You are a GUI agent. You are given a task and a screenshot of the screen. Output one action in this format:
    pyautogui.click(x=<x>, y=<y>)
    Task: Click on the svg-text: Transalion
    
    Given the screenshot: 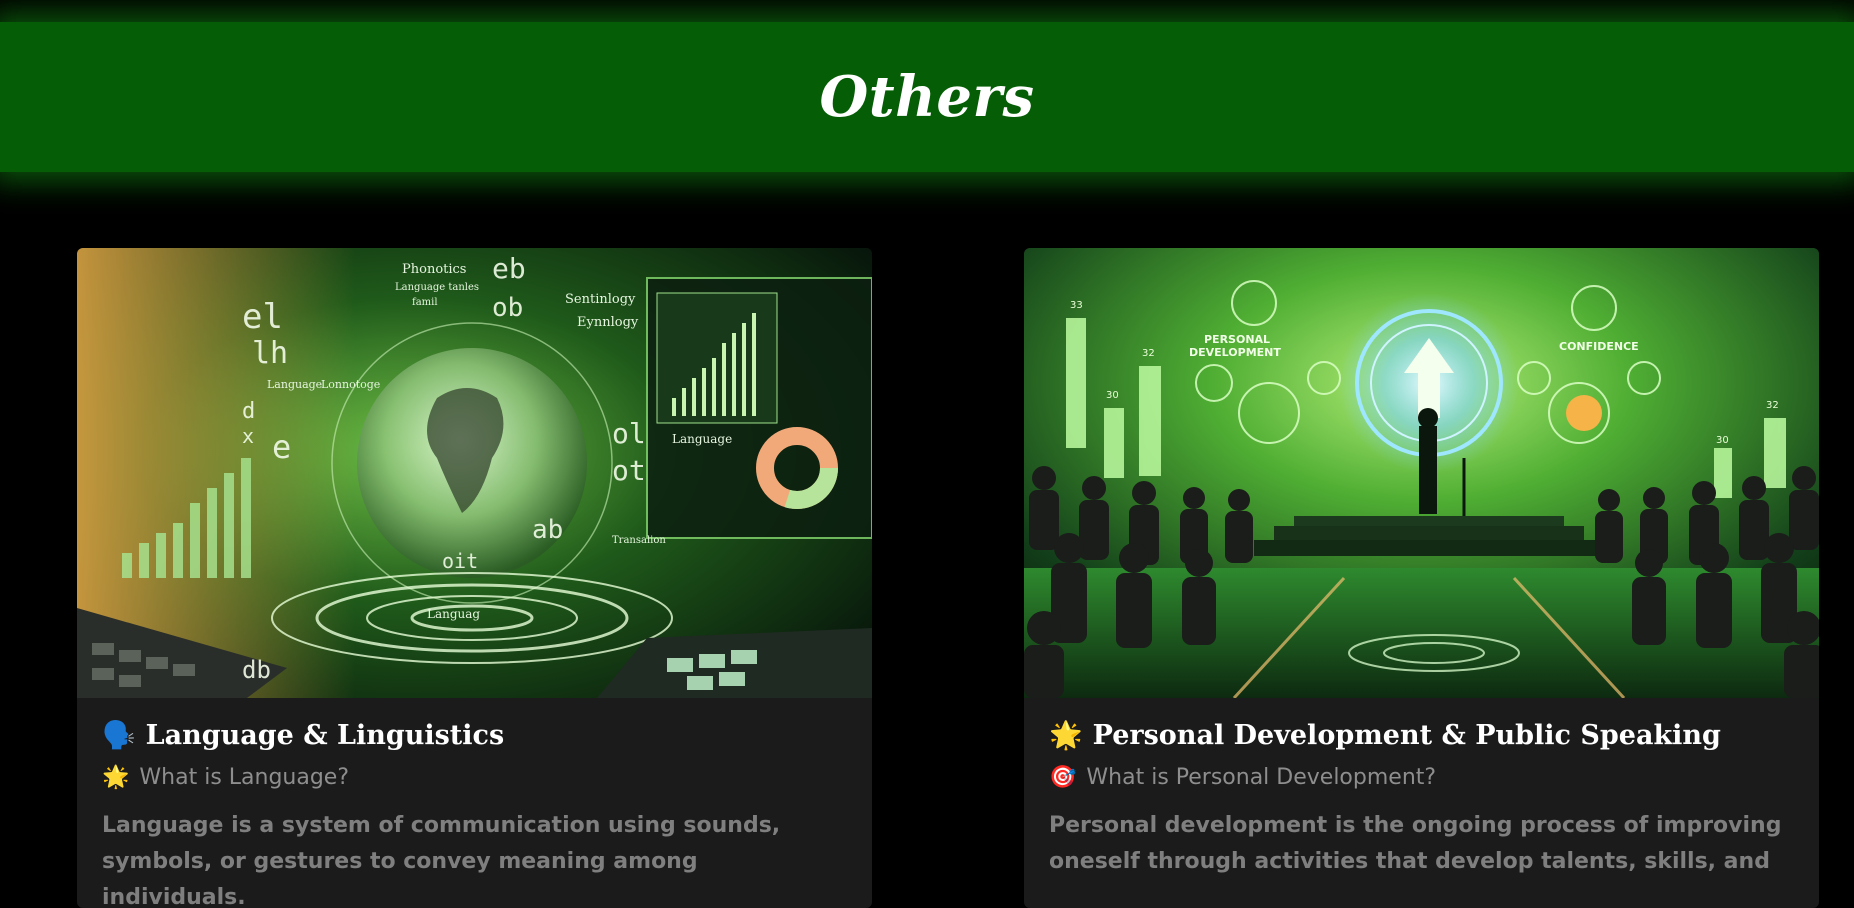 What is the action you would take?
    pyautogui.click(x=639, y=540)
    